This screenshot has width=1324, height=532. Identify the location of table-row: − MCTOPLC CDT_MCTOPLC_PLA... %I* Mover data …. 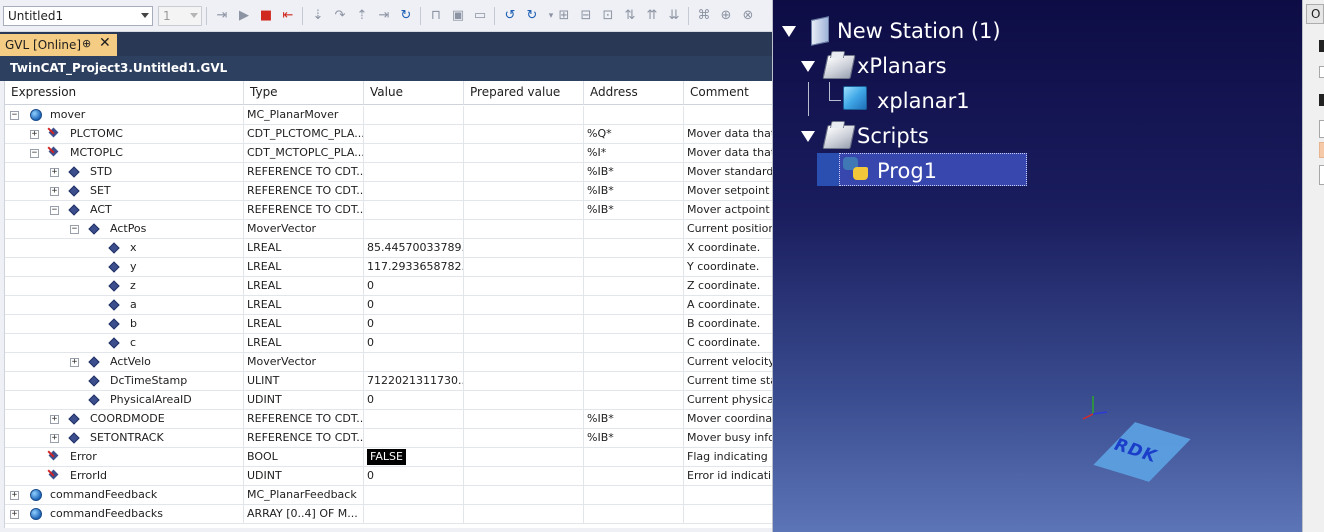
(388, 153).